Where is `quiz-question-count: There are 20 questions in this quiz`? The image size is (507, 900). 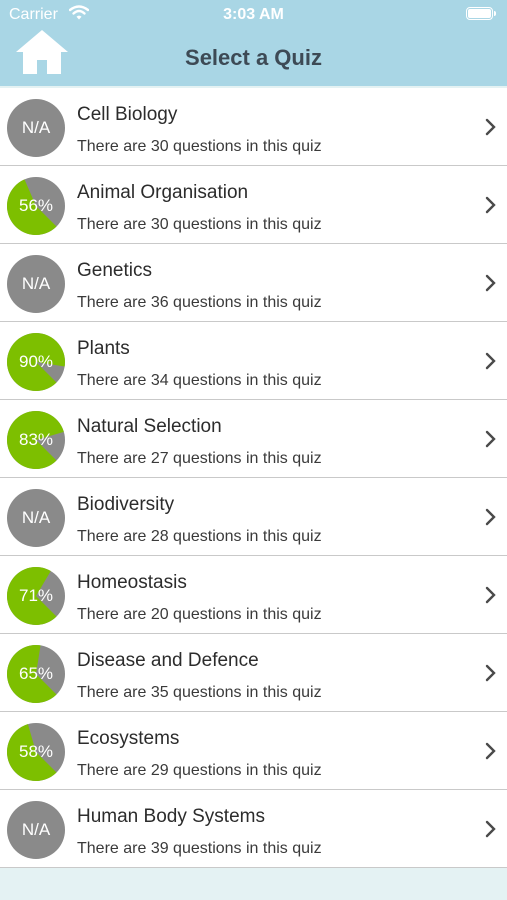
quiz-question-count: There are 20 questions in this quiz is located at coordinates (199, 614).